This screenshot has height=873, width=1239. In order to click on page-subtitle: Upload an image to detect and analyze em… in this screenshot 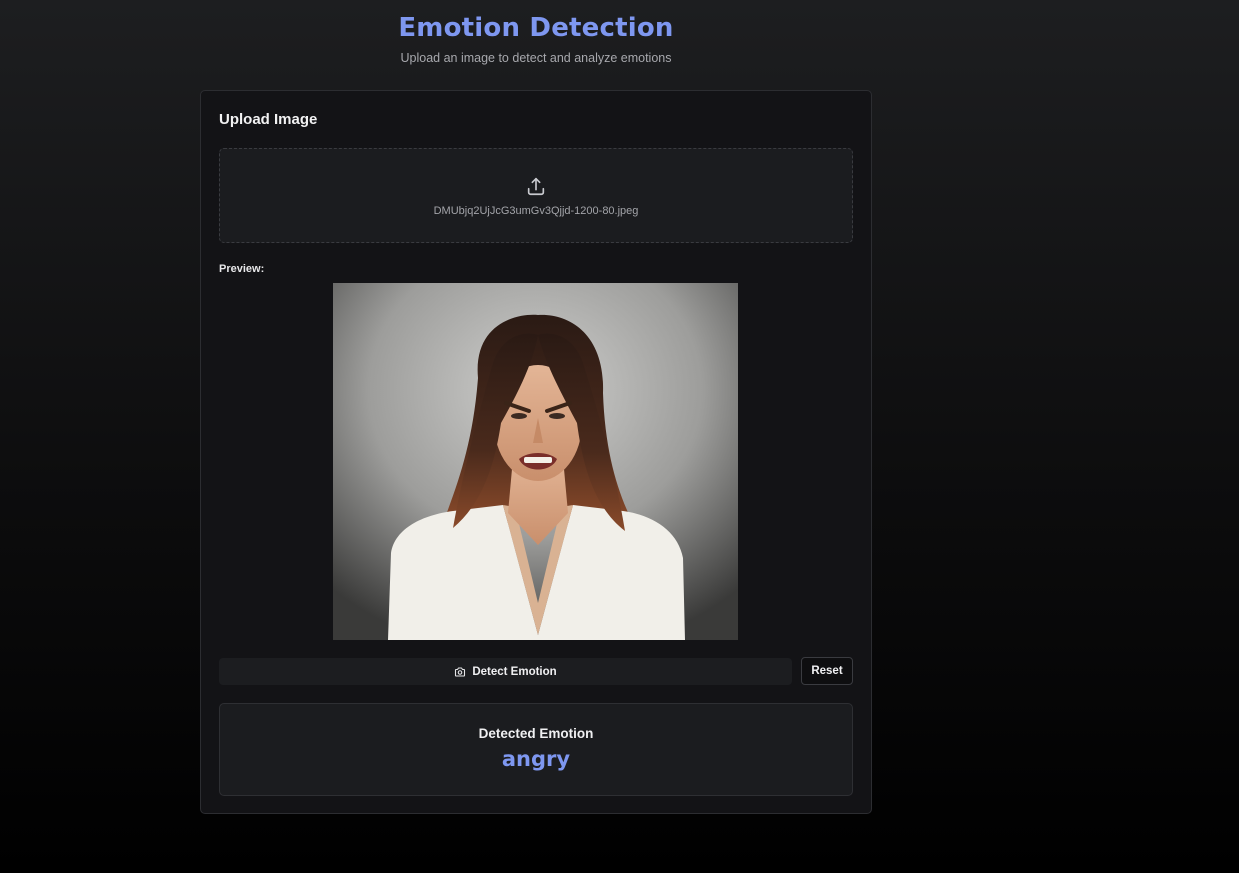, I will do `click(536, 58)`.